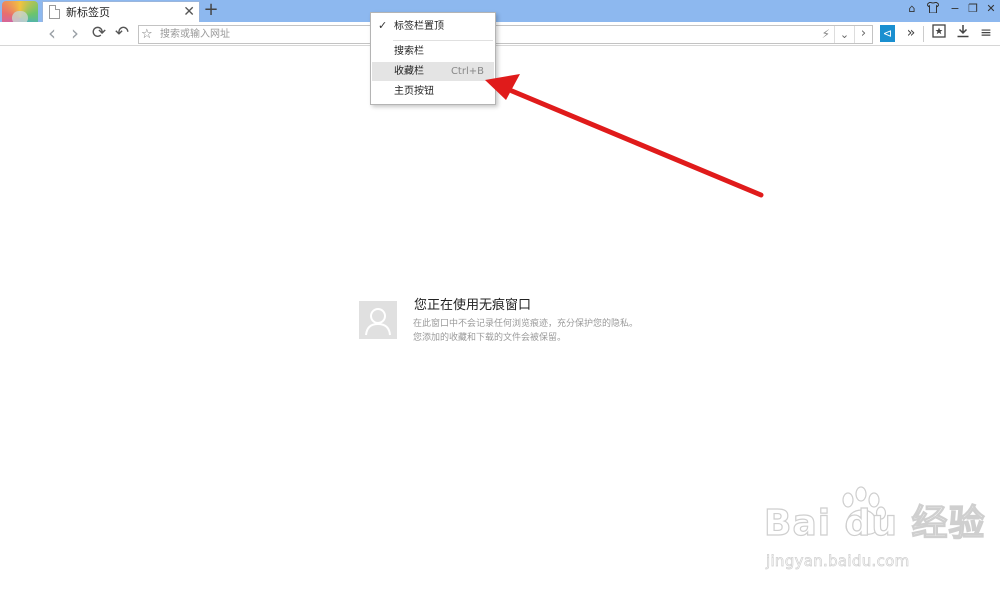 This screenshot has width=1000, height=596. Describe the element at coordinates (826, 34) in the screenshot. I see `speed-mode-icon: ⚡` at that location.